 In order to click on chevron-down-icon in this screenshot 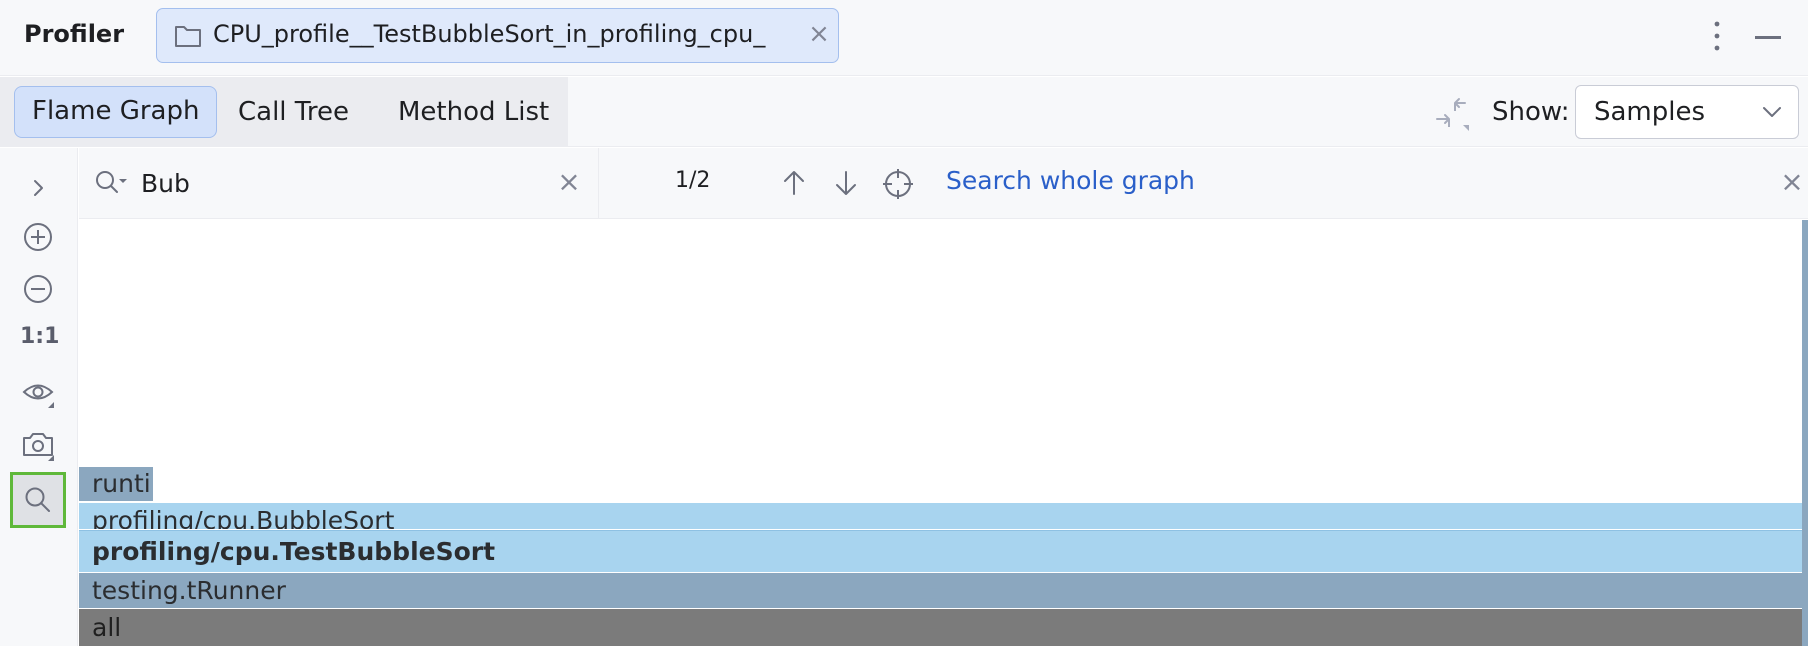, I will do `click(1772, 112)`.